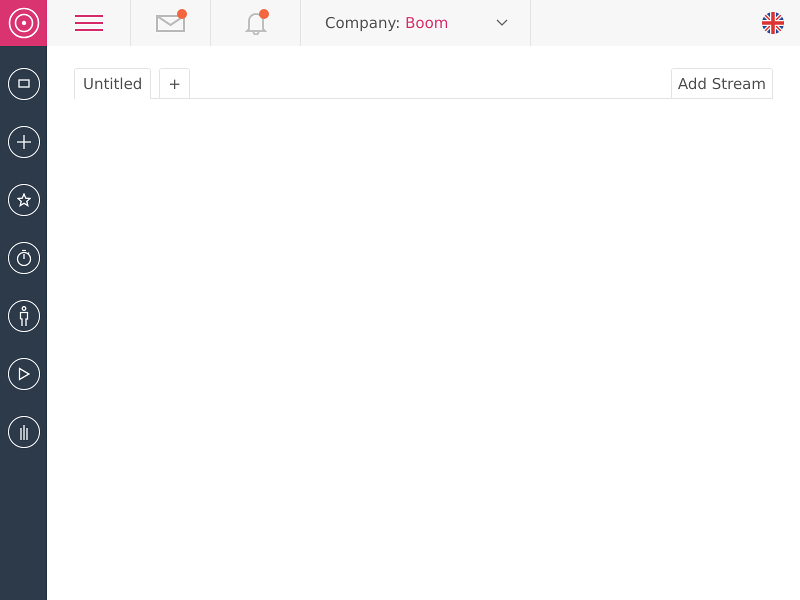 The height and width of the screenshot is (600, 800). I want to click on target-logo-icon, so click(24, 23).